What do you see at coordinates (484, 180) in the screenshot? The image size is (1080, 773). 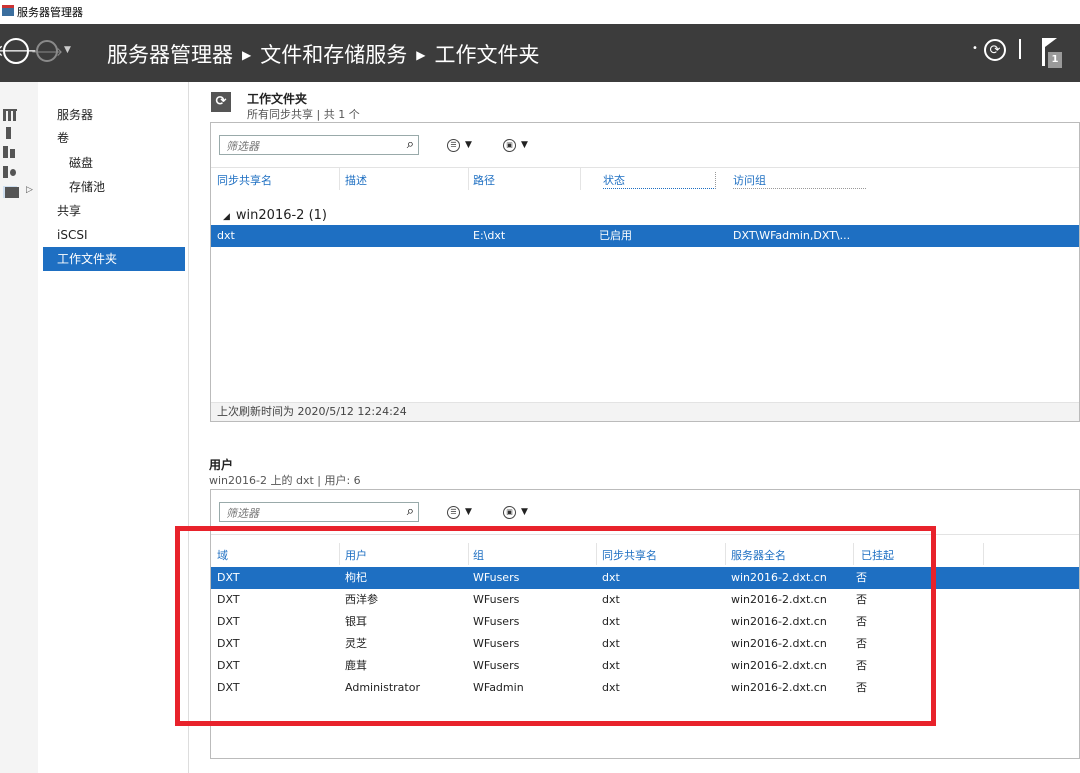 I see `column-path: 路径` at bounding box center [484, 180].